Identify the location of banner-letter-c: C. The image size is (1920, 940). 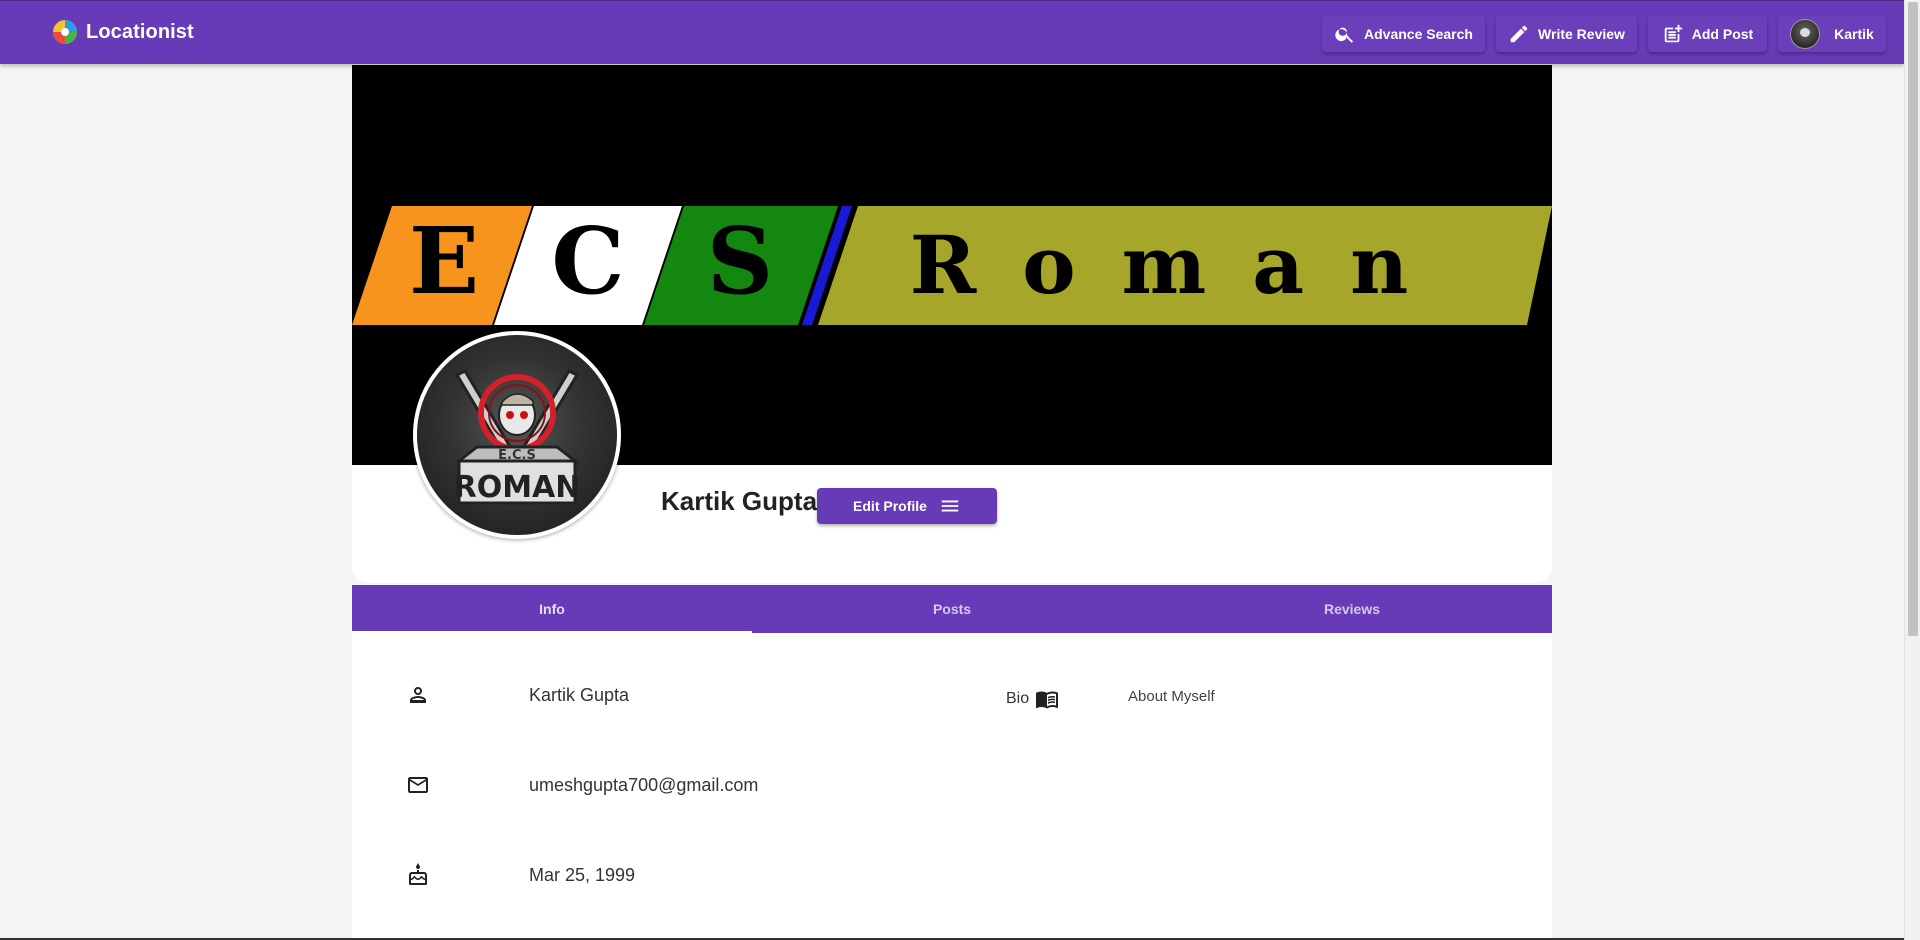
(587, 261).